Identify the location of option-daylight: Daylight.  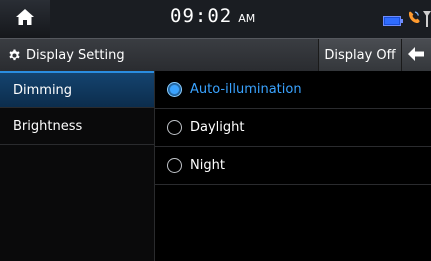
(293, 128).